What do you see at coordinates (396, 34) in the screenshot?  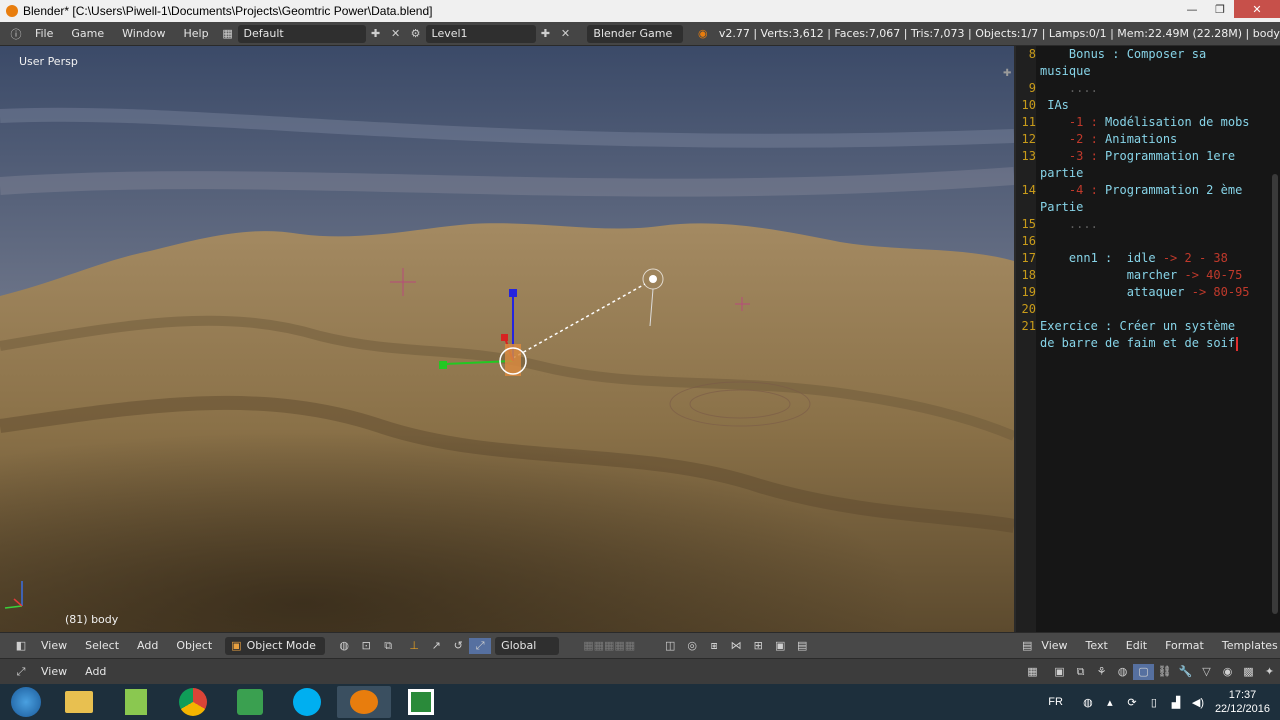 I see `delete-screen-button: ✕` at bounding box center [396, 34].